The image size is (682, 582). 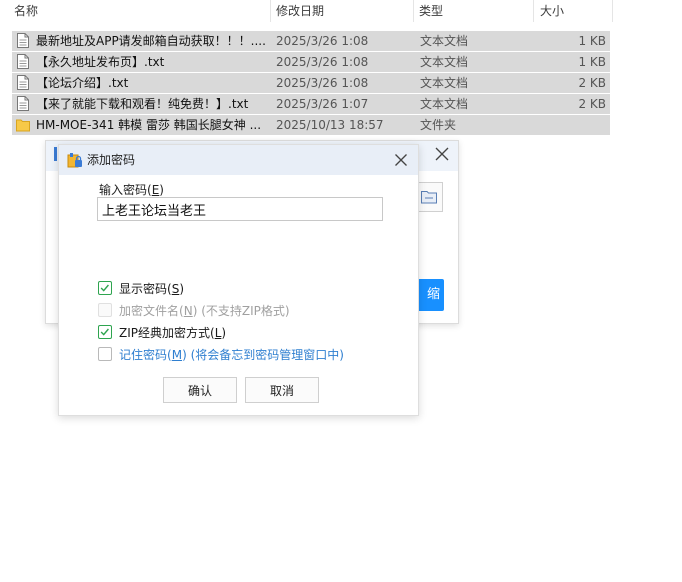 What do you see at coordinates (142, 104) in the screenshot?
I see `file-name: 【来了就能下载和观看！纯免费！】.txt` at bounding box center [142, 104].